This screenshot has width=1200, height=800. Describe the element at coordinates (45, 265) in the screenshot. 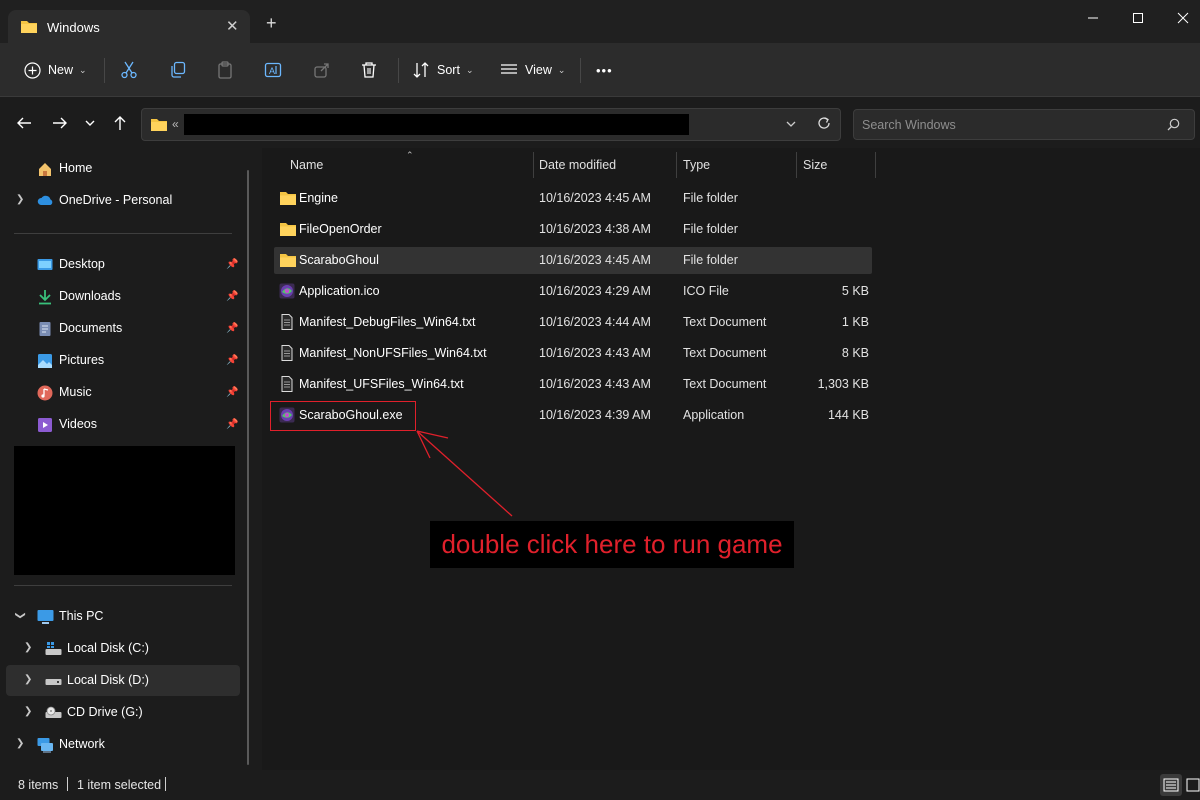

I see `desktop-icon` at that location.